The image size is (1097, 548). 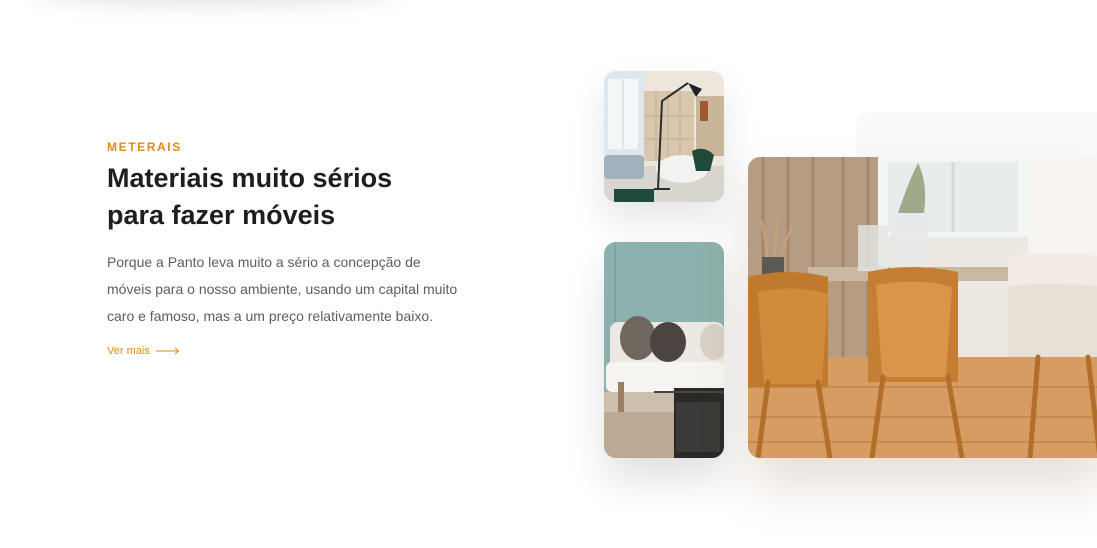 What do you see at coordinates (664, 136) in the screenshot?
I see `floor-lamp-living-room-photo` at bounding box center [664, 136].